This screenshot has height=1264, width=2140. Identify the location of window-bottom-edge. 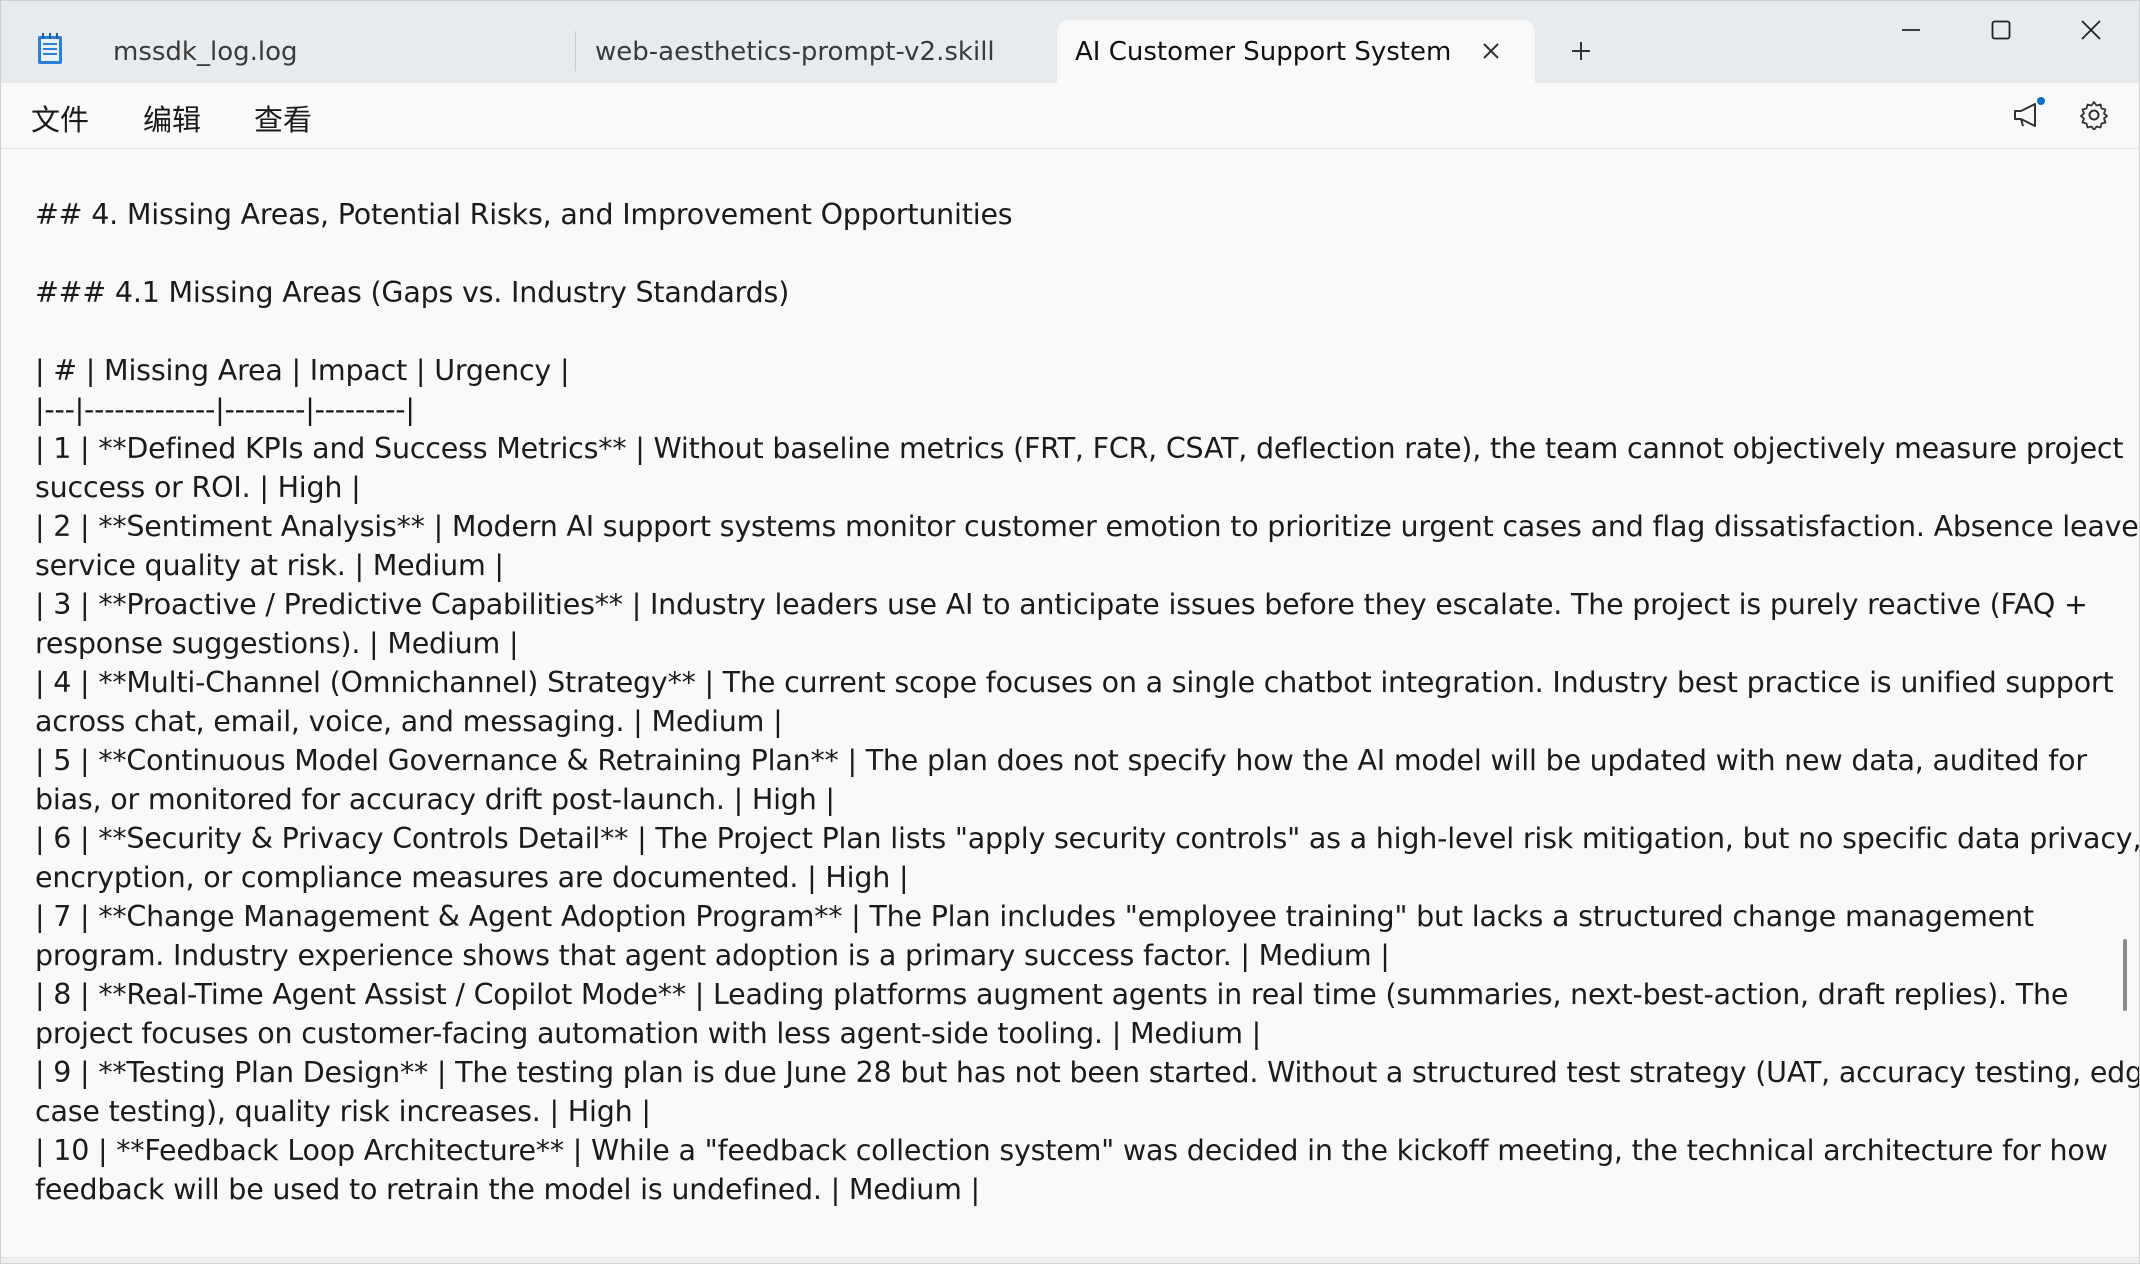
(1070, 1260).